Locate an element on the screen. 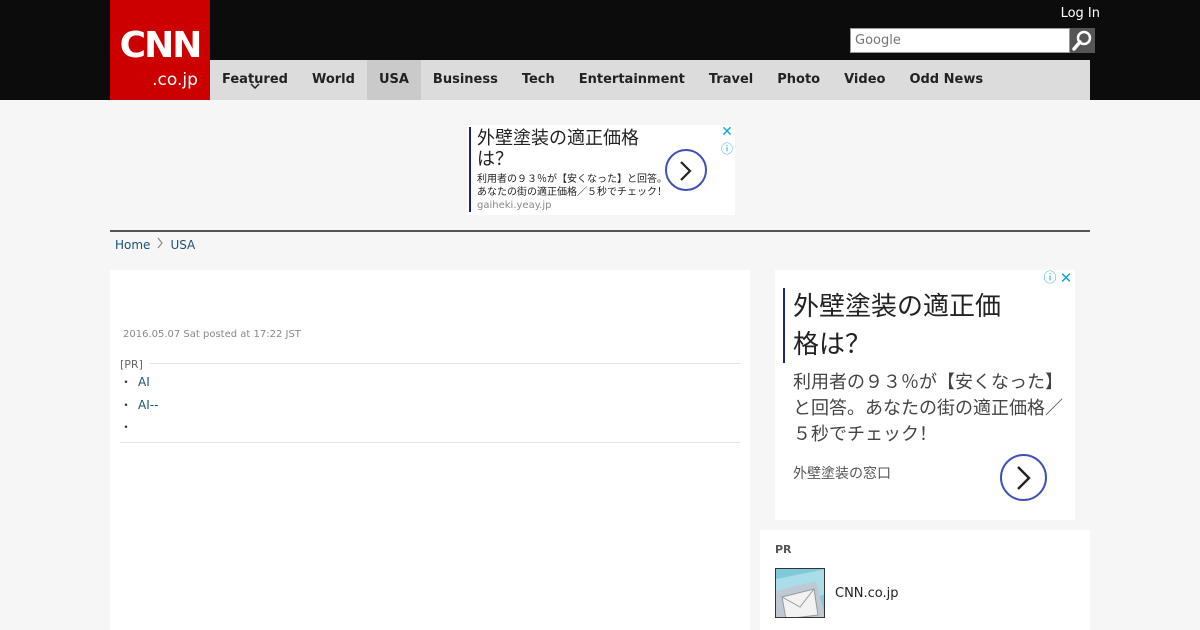 This screenshot has height=630, width=1200. pr-link: AI is located at coordinates (144, 382).